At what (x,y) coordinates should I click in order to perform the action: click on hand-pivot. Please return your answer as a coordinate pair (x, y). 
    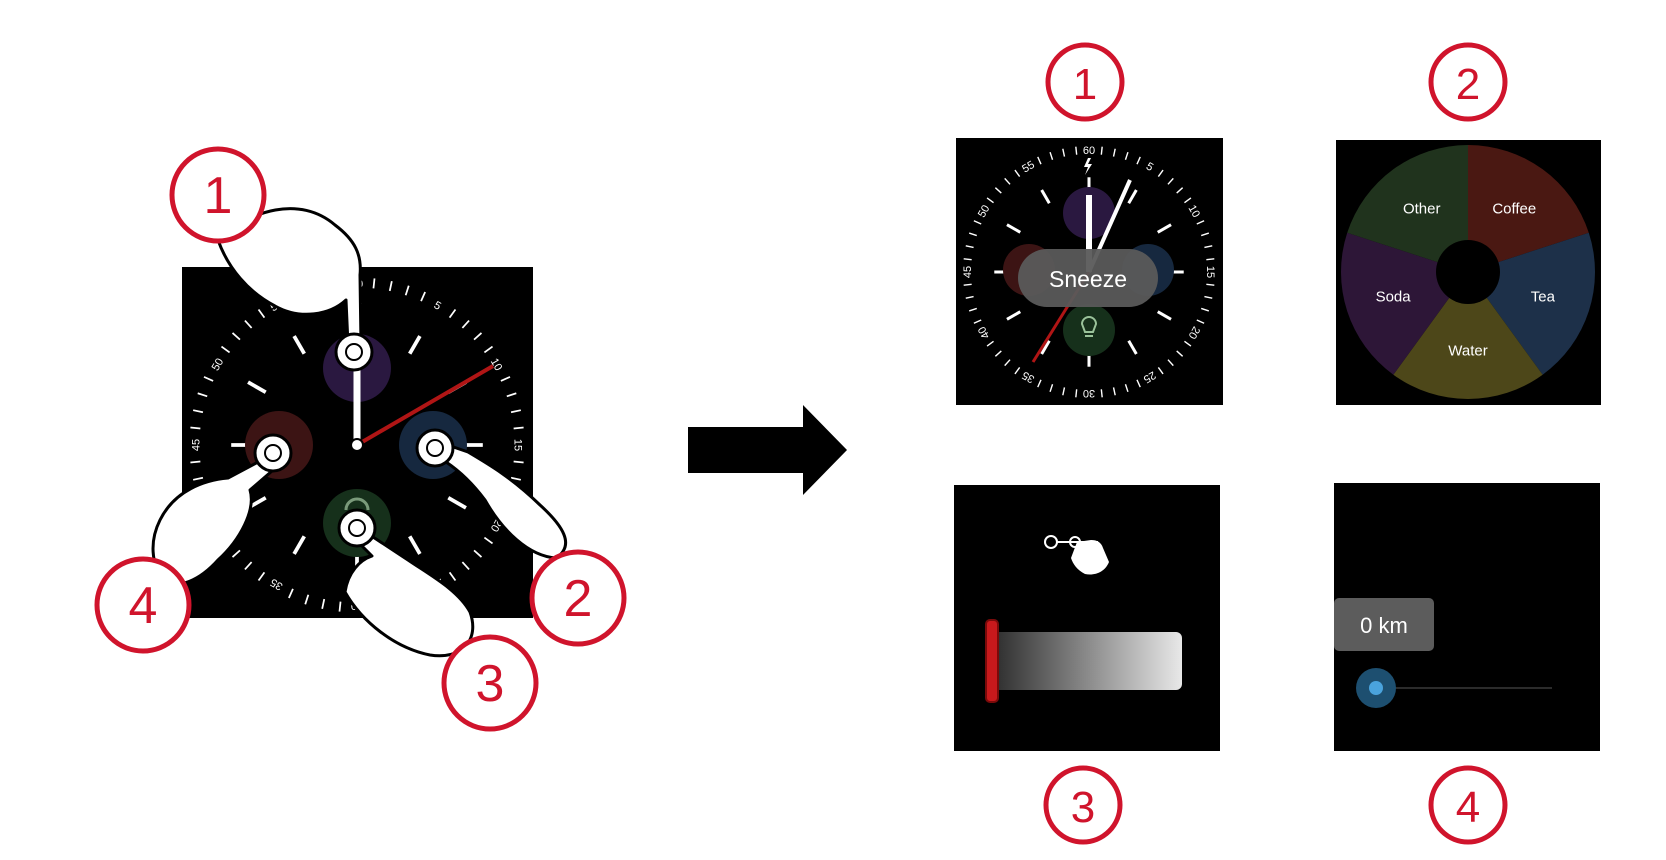
    Looking at the image, I should click on (357, 445).